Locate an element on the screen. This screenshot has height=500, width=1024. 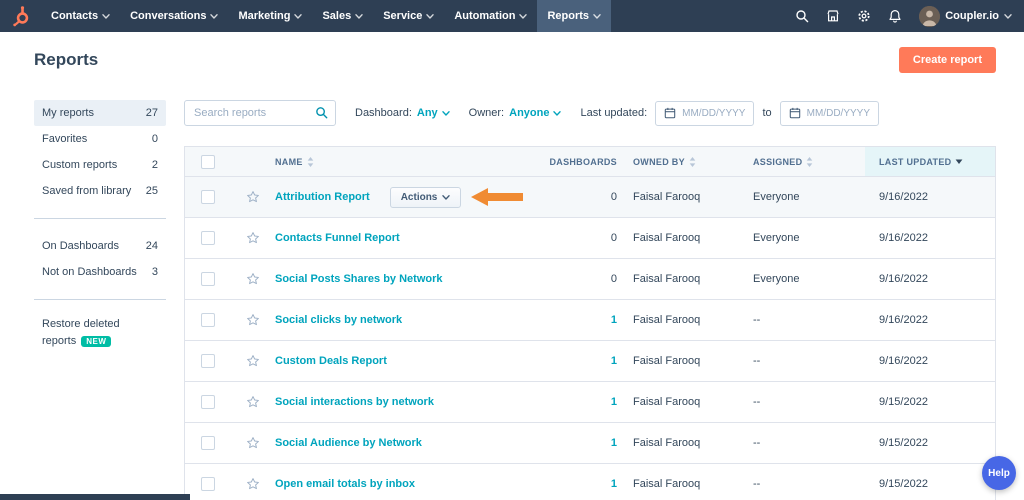
nav-item-sales: Sales is located at coordinates (342, 16).